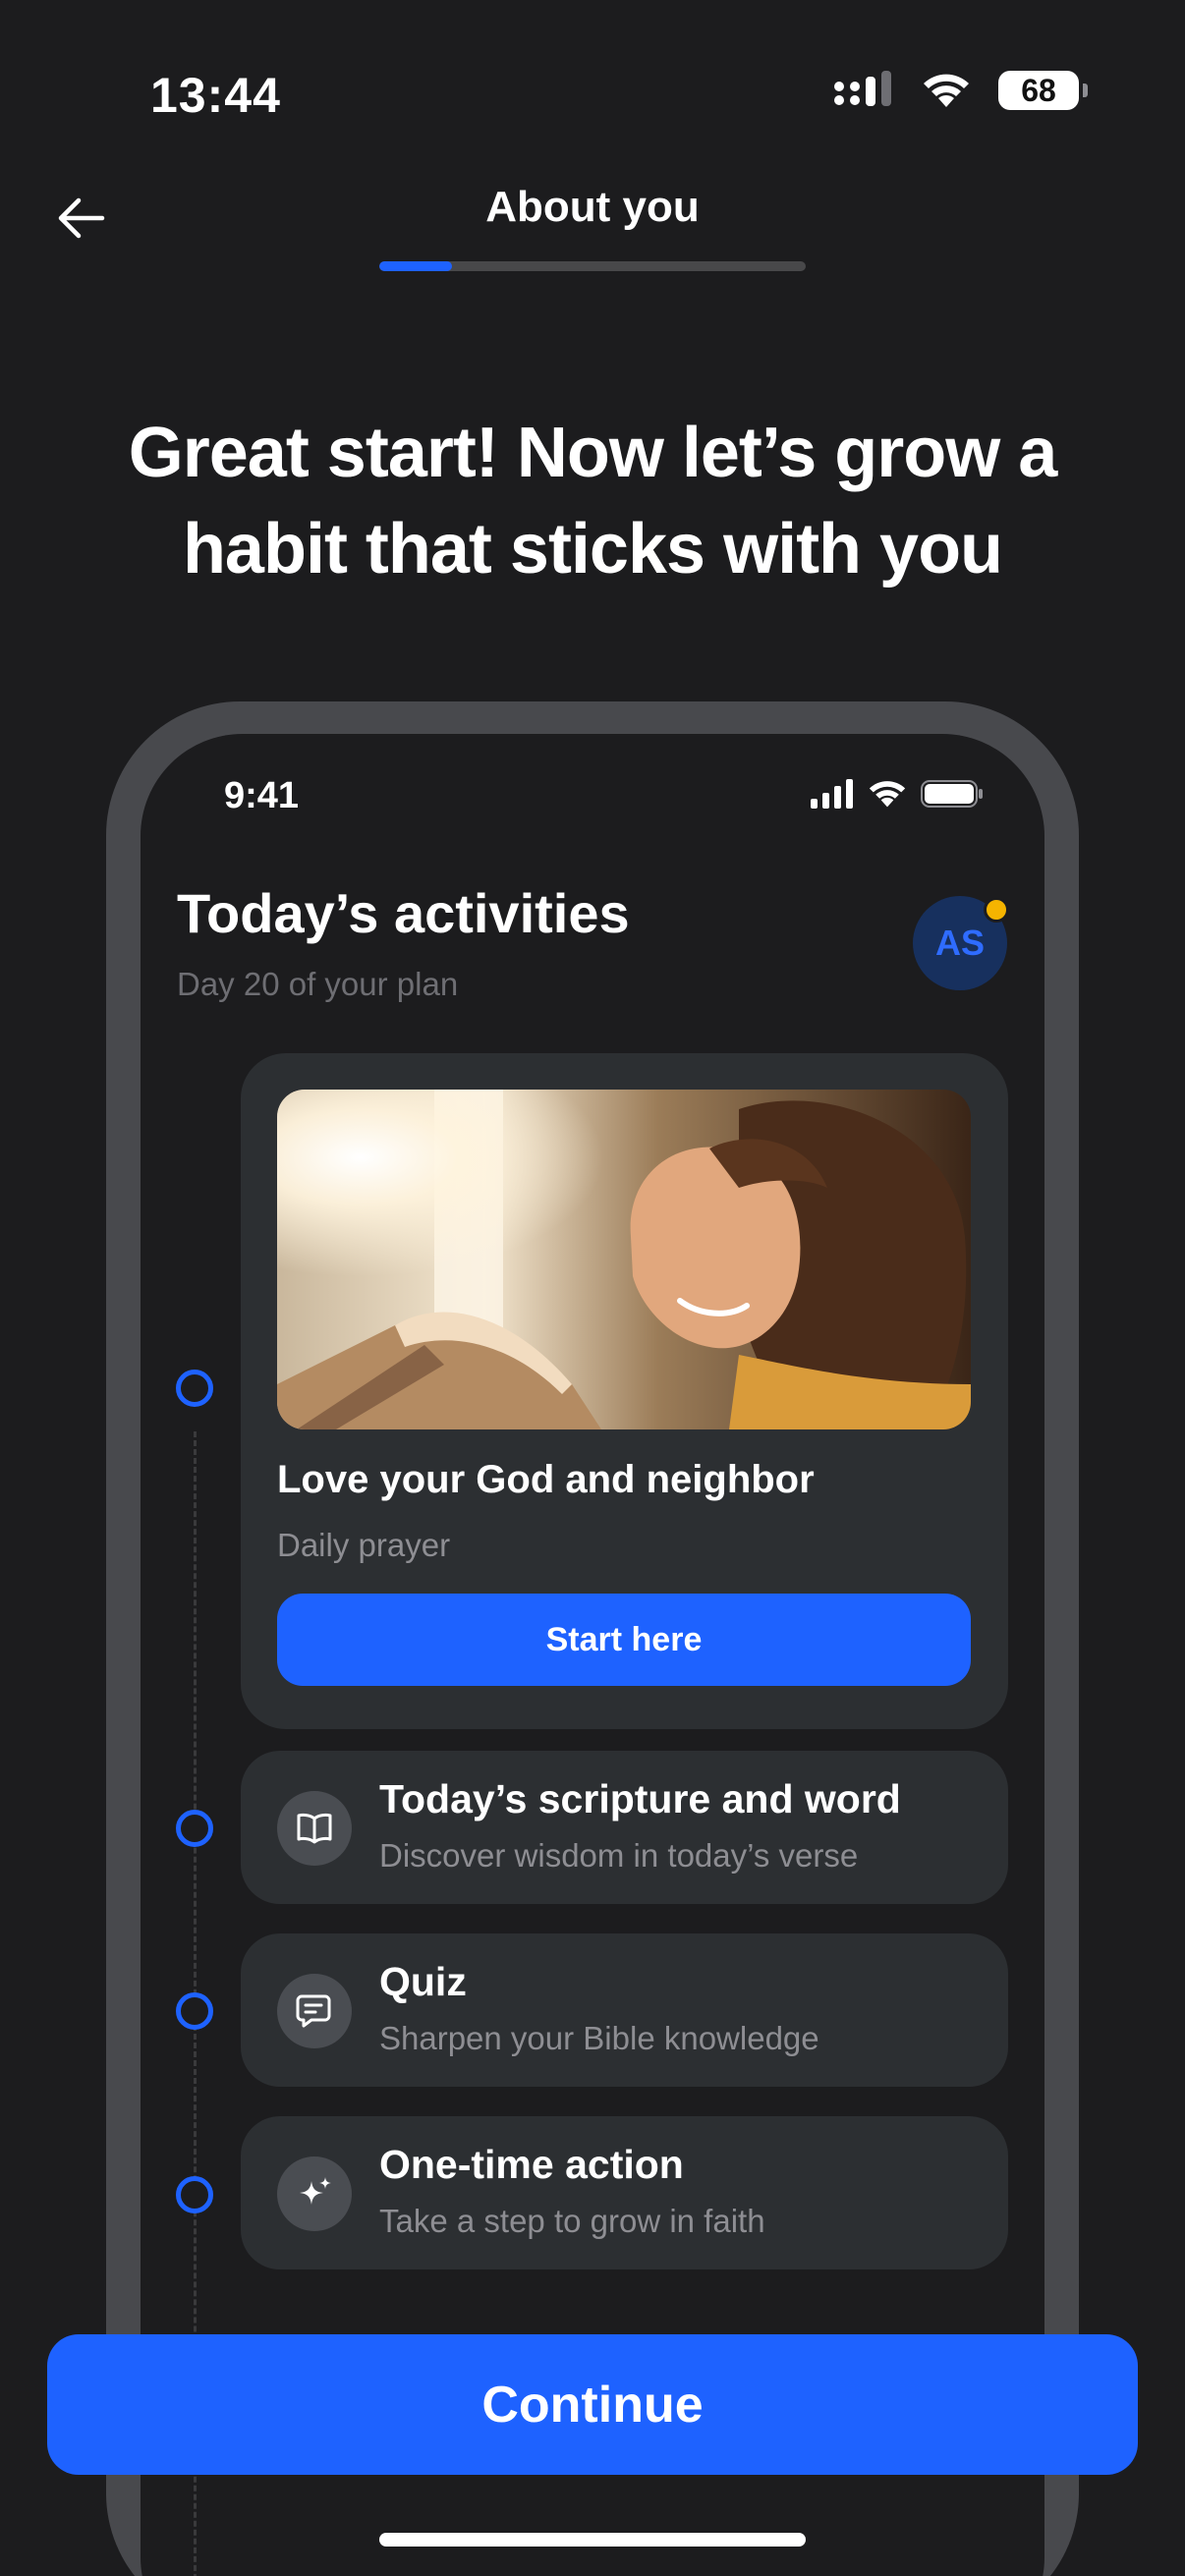 This screenshot has height=2576, width=1185. I want to click on activities-title: Today’s activities, so click(404, 913).